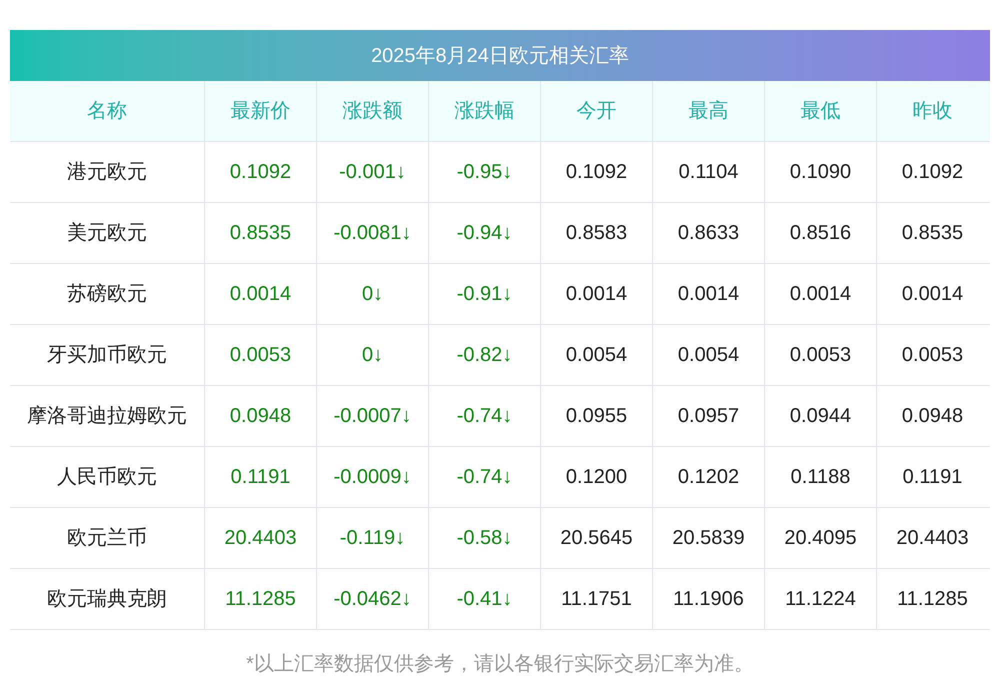 The width and height of the screenshot is (1000, 698). What do you see at coordinates (933, 477) in the screenshot?
I see `table-cell-text: 0.1191` at bounding box center [933, 477].